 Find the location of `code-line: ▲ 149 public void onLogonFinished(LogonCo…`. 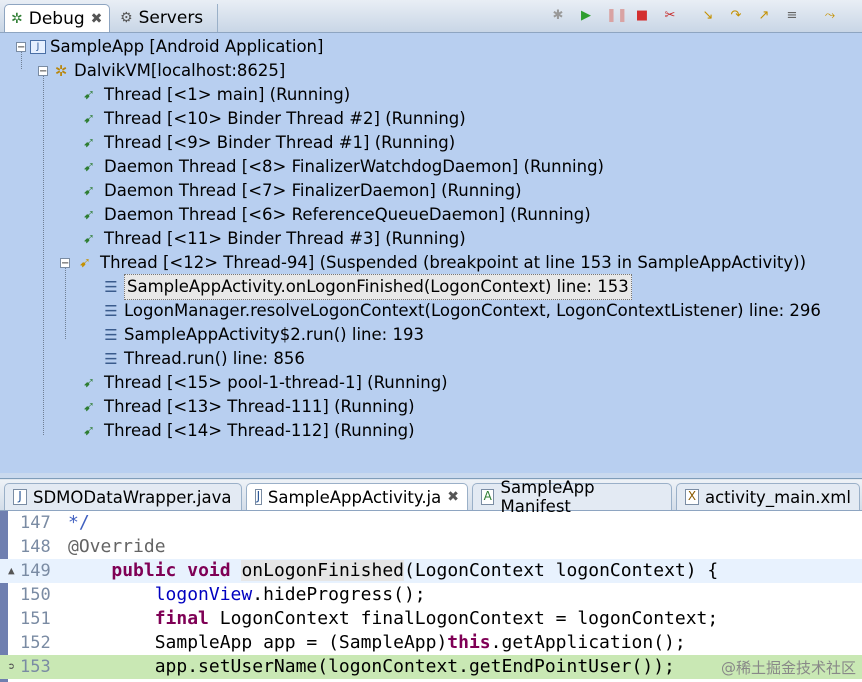

code-line: ▲ 149 public void onLogonFinished(LogonCo… is located at coordinates (431, 571).